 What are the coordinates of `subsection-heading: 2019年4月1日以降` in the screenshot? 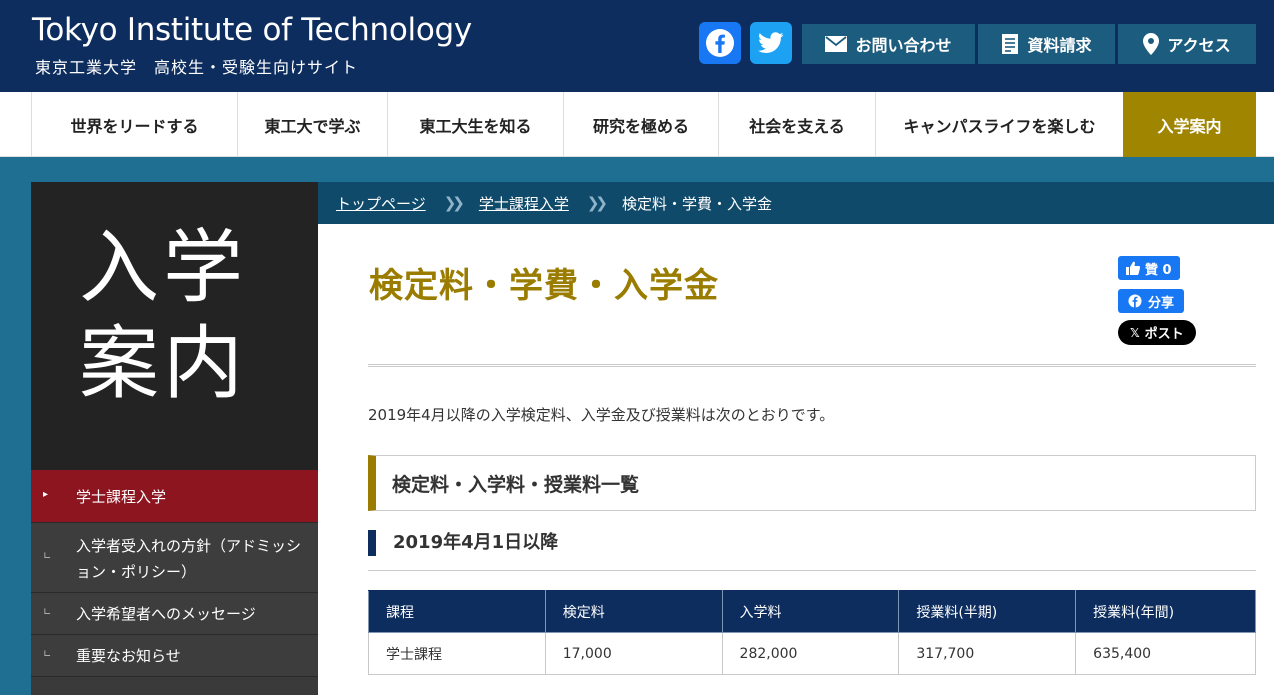 It's located at (812, 550).